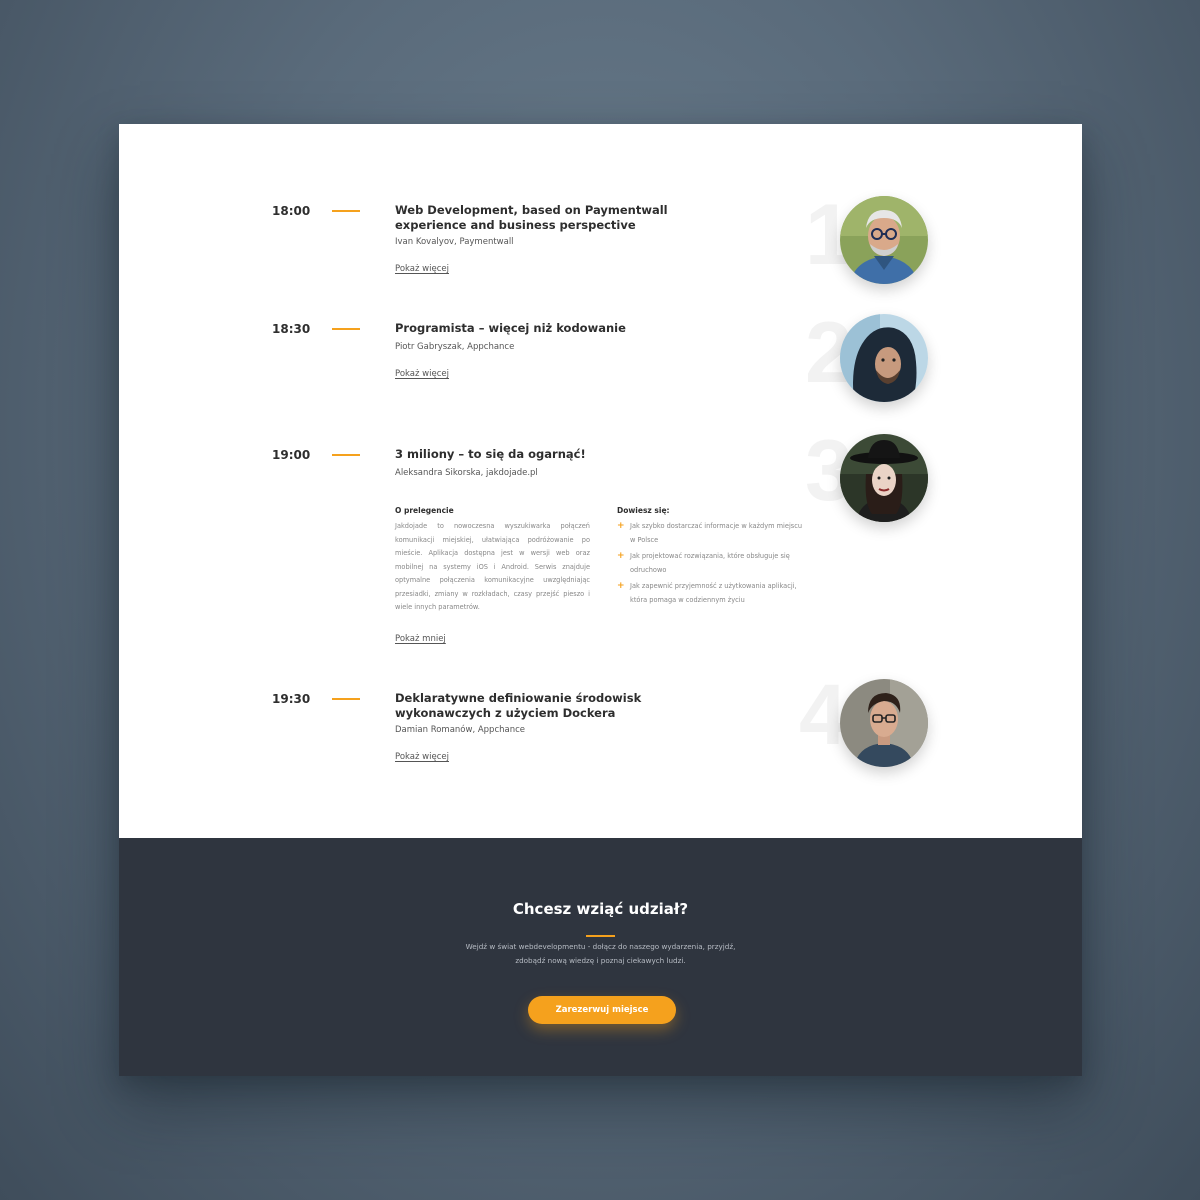  I want to click on speaker-name: Aleksandra Sikorska, jakdojade.pl, so click(466, 473).